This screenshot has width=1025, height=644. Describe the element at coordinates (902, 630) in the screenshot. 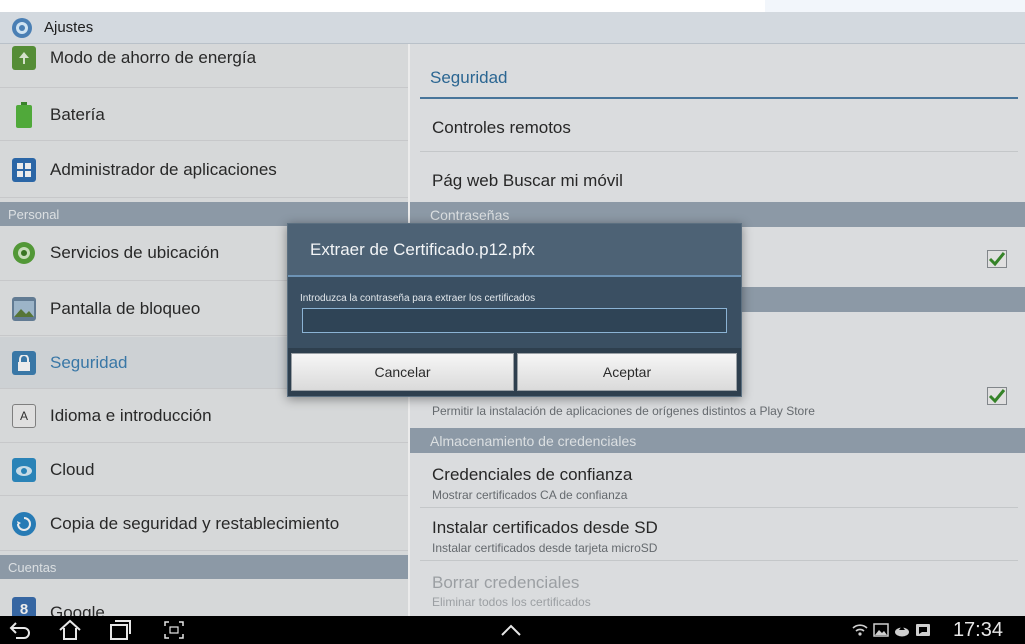

I see `upload-icon` at that location.